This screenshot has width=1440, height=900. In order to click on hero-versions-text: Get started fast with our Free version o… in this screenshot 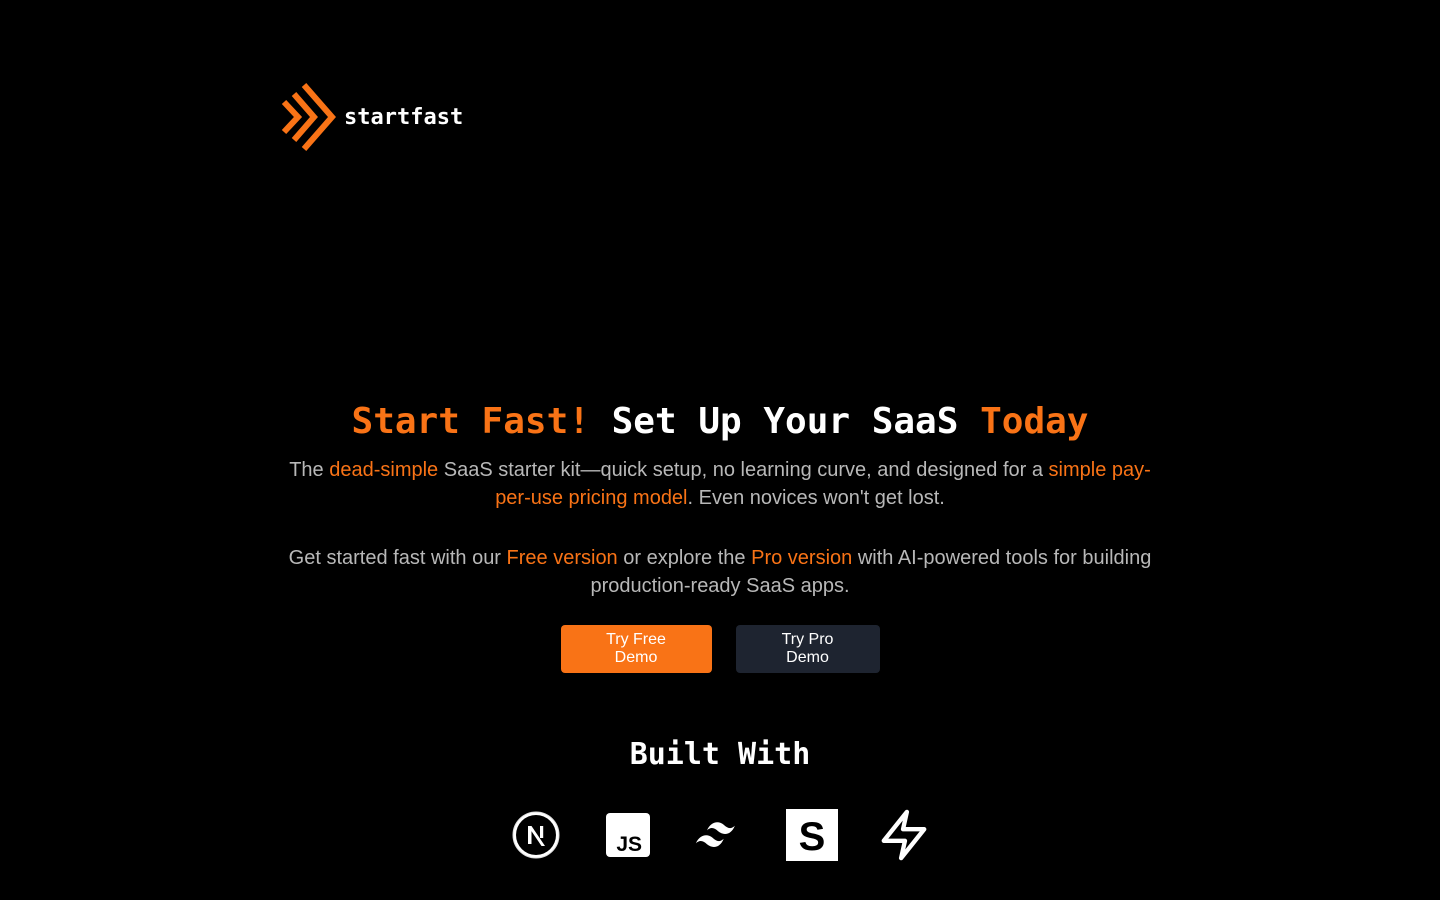, I will do `click(720, 572)`.